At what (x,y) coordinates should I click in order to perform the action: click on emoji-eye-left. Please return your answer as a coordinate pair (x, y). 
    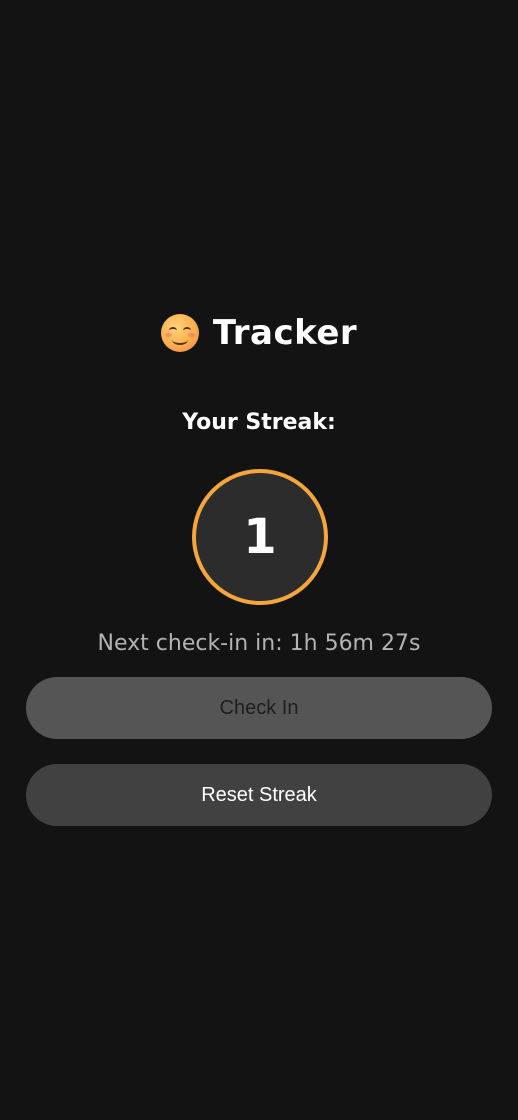
    Looking at the image, I should click on (172, 330).